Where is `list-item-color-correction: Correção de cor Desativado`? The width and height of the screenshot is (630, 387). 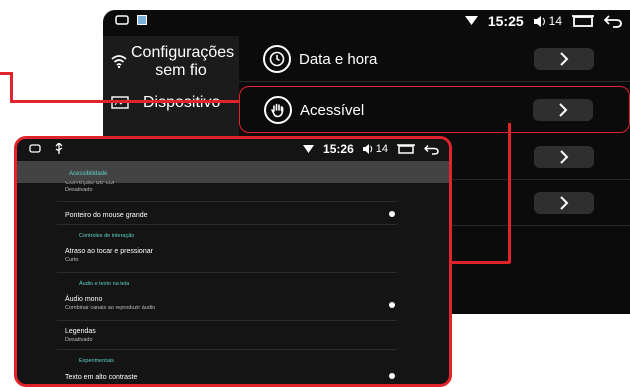 list-item-color-correction: Correção de cor Desativado is located at coordinates (90, 187).